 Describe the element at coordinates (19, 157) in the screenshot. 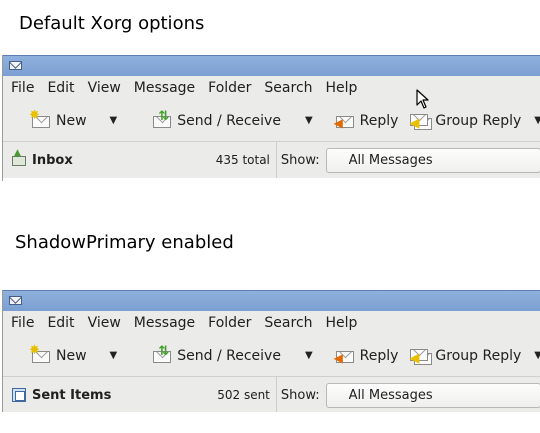

I see `inbox-icon` at that location.